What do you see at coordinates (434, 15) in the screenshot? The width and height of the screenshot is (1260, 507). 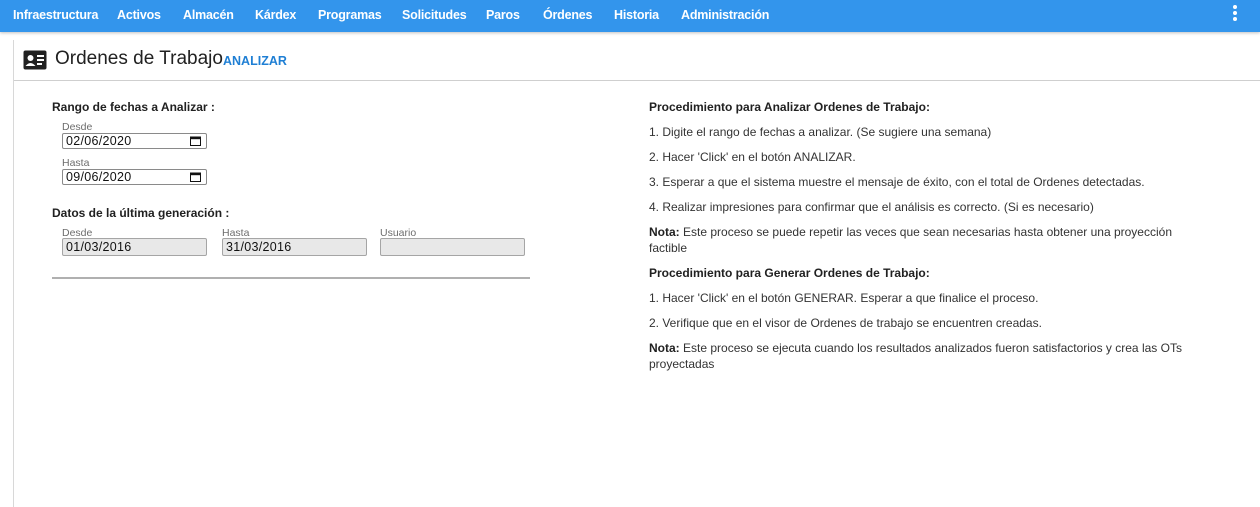 I see `nav-item-solicitudes: Solicitudes` at bounding box center [434, 15].